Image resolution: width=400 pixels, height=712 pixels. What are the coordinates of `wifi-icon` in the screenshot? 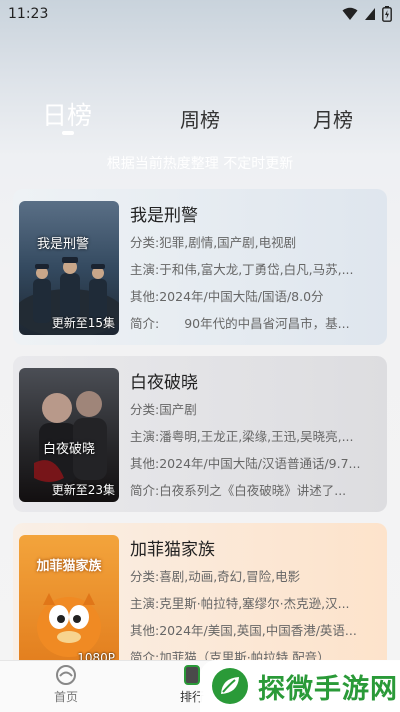 It's located at (350, 13).